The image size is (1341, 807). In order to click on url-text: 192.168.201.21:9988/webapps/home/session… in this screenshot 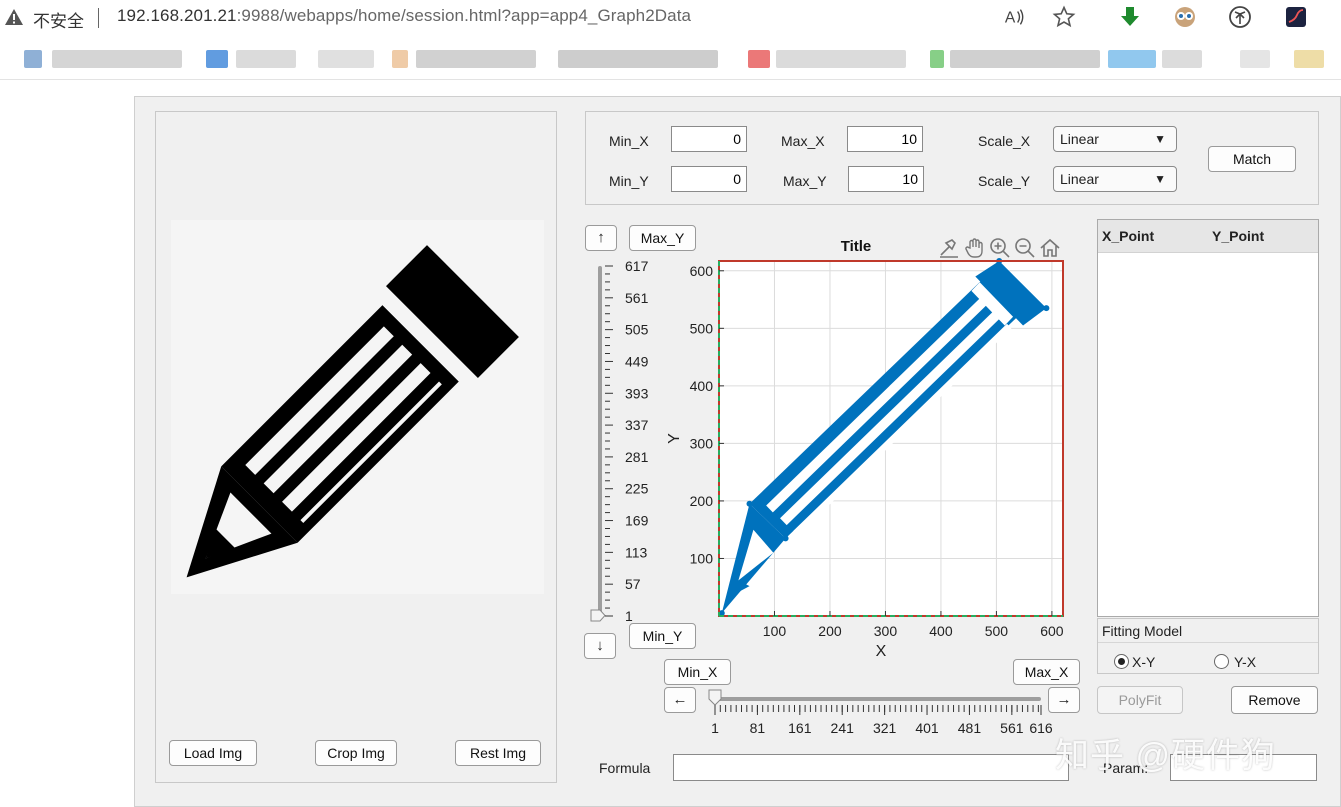, I will do `click(404, 16)`.